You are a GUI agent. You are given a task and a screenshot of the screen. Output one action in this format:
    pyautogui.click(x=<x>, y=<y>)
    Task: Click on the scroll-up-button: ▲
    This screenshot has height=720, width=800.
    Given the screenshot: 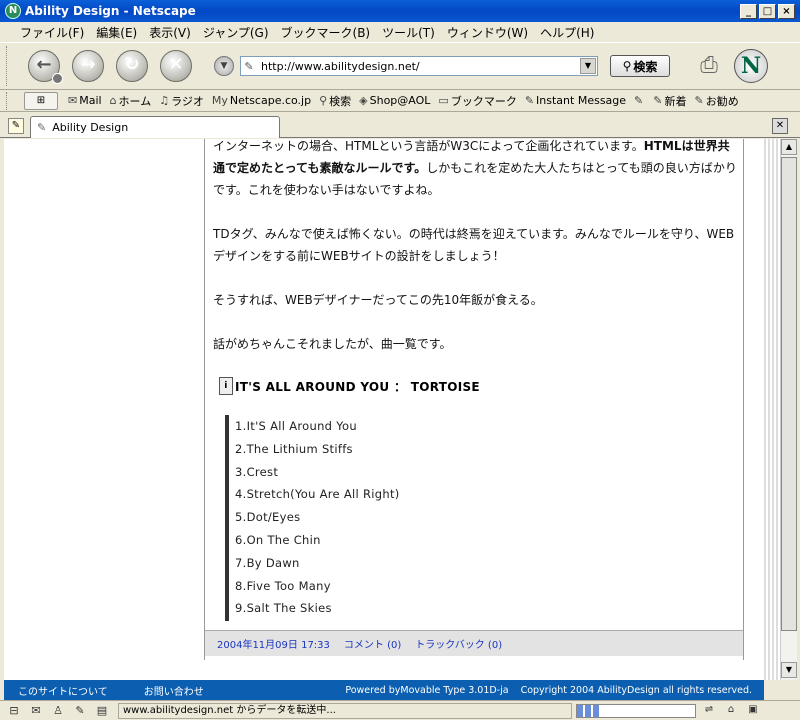 What is the action you would take?
    pyautogui.click(x=789, y=147)
    